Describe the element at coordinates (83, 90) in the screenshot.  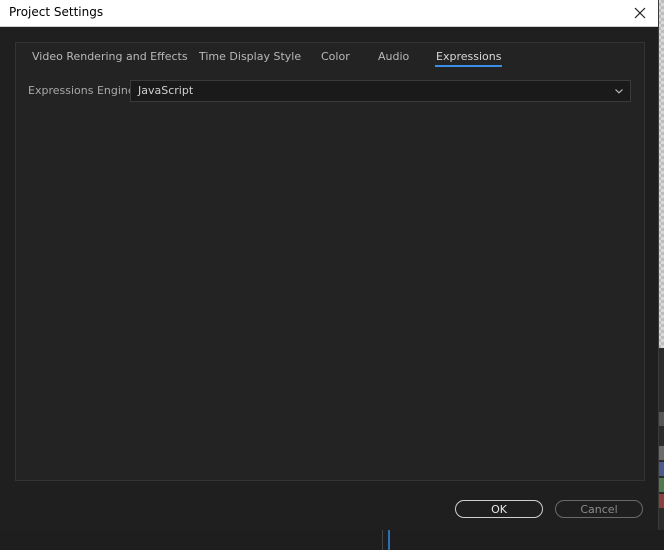
I see `expressions-engine-label: Expressions Engine:` at that location.